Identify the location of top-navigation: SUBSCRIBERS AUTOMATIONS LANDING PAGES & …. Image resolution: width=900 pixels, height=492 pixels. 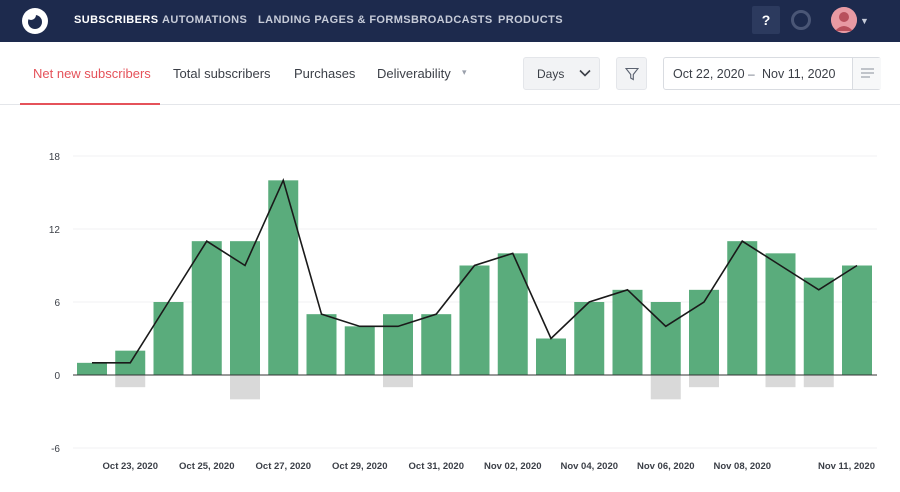
(450, 21).